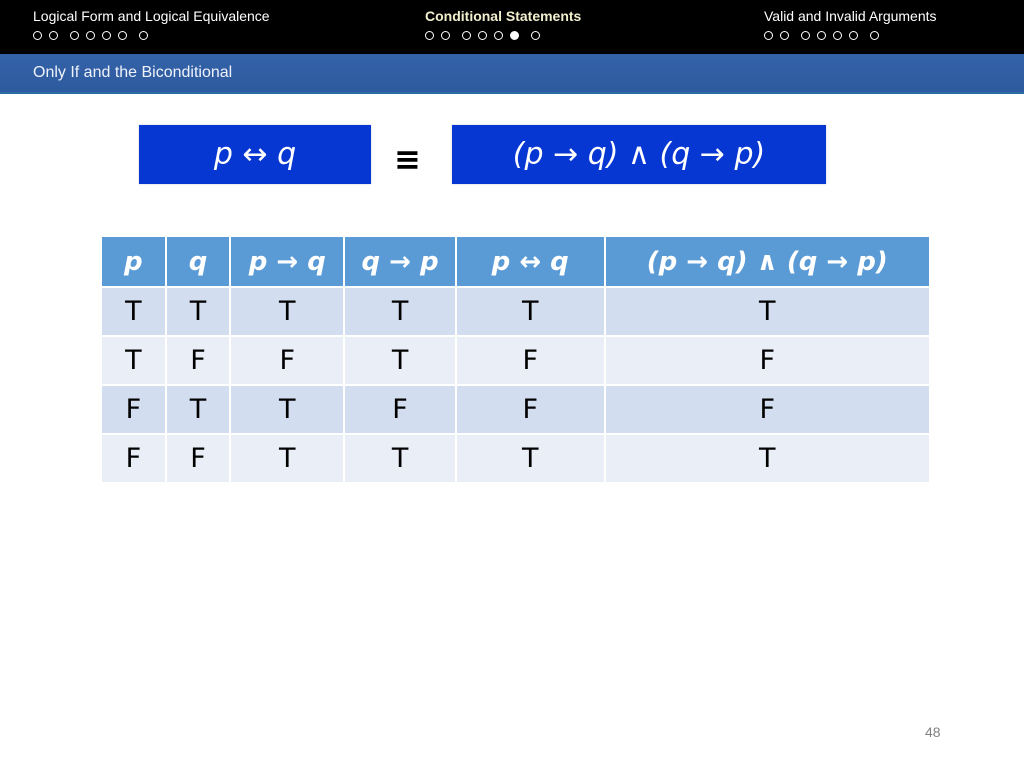  What do you see at coordinates (850, 16) in the screenshot?
I see `nav-section-title: Valid and Invalid Arguments` at bounding box center [850, 16].